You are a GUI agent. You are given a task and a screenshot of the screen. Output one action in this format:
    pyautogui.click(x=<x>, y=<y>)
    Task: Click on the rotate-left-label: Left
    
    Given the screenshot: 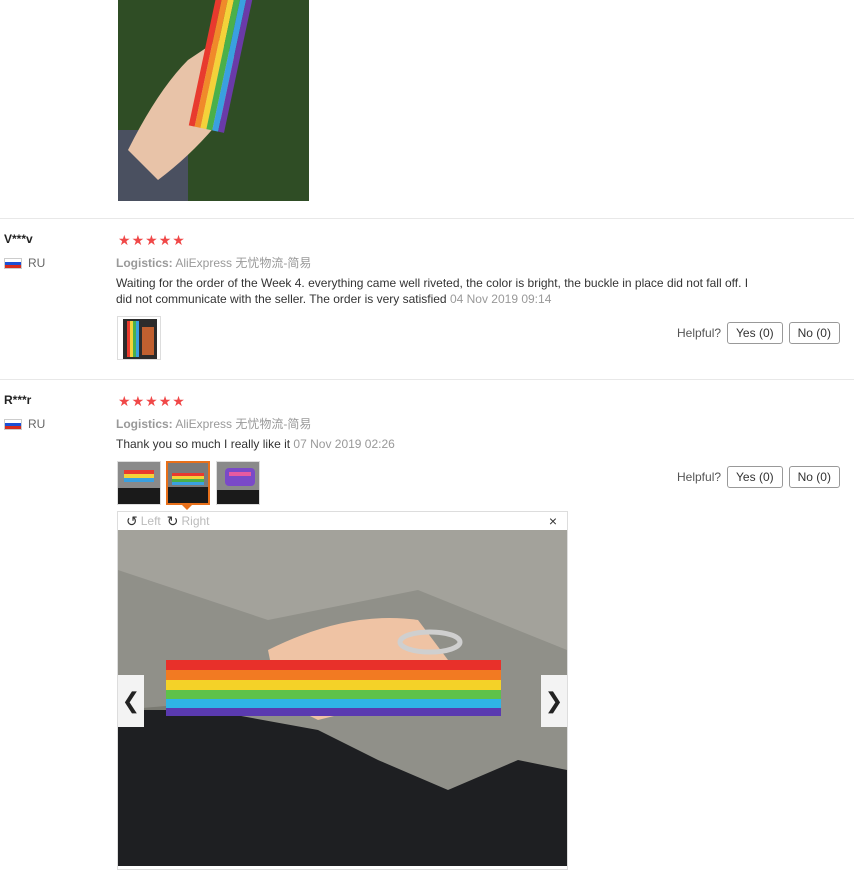 What is the action you would take?
    pyautogui.click(x=150, y=521)
    